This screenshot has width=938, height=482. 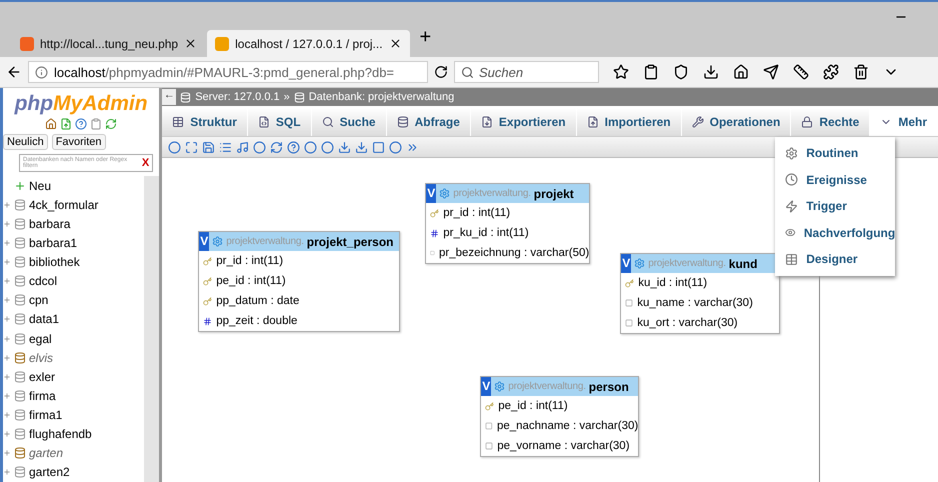 What do you see at coordinates (228, 72) in the screenshot?
I see `address-field: localhost/phpmyadmin/#PMAURL-3:pmd_general.php?db=` at bounding box center [228, 72].